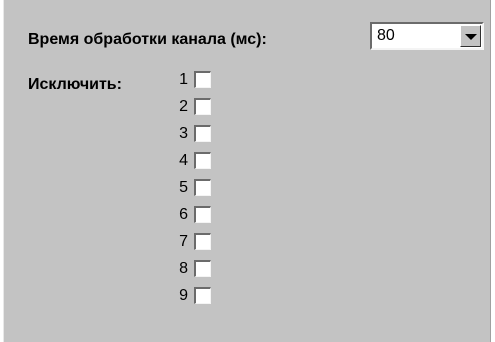 The image size is (495, 342). What do you see at coordinates (202, 106) in the screenshot?
I see `channel-2-checkbox` at bounding box center [202, 106].